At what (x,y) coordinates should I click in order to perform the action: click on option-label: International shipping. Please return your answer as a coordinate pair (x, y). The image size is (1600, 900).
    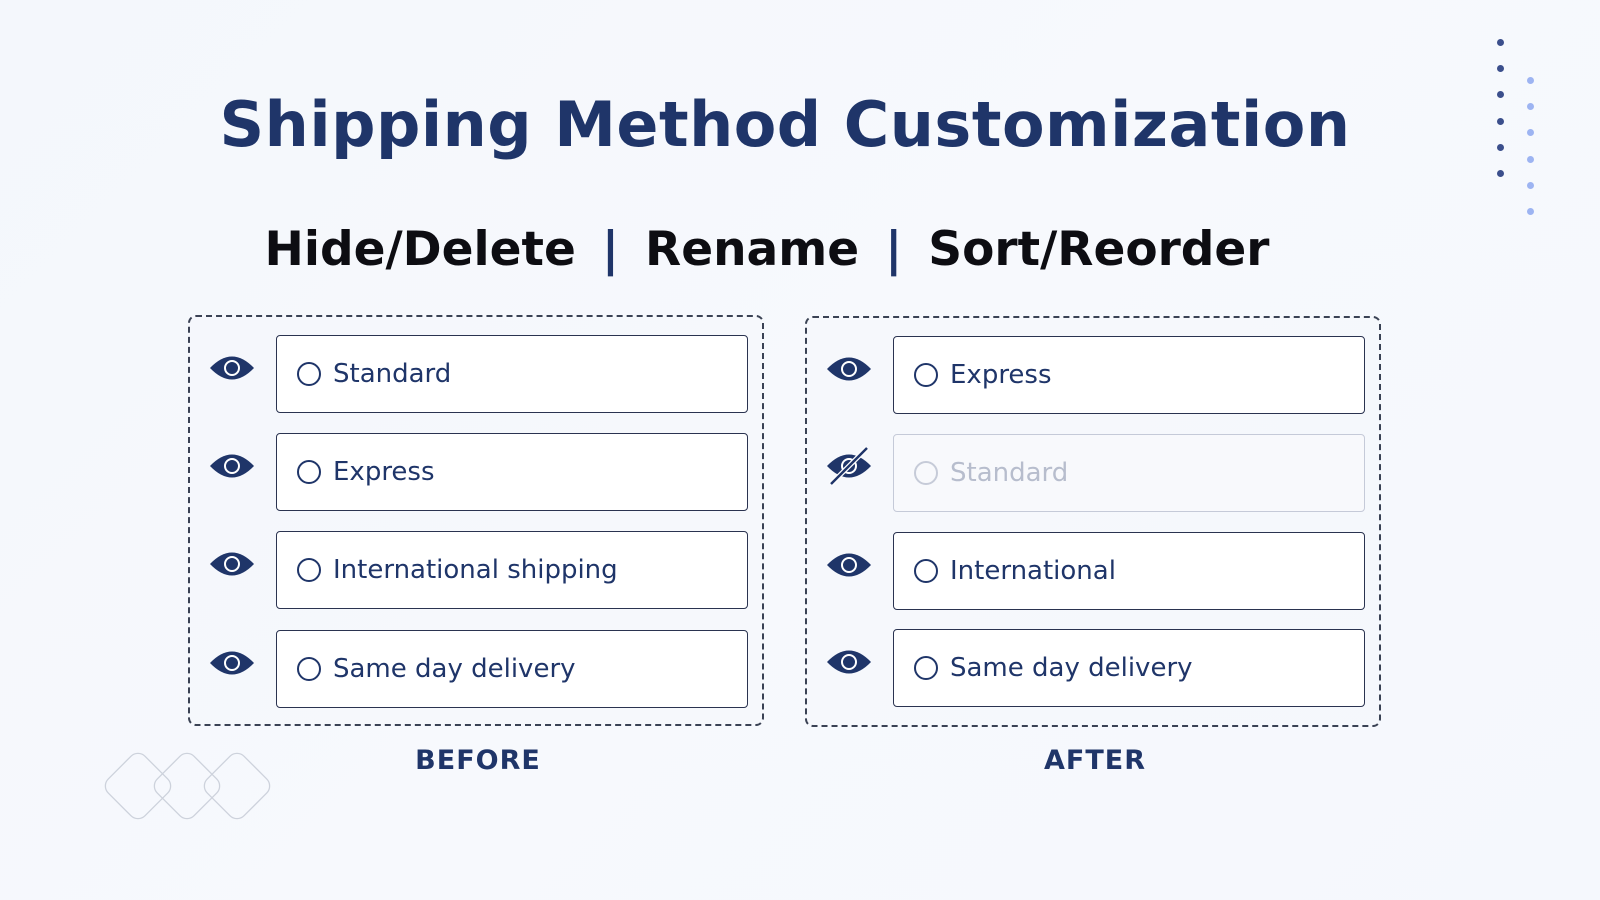
    Looking at the image, I should click on (475, 570).